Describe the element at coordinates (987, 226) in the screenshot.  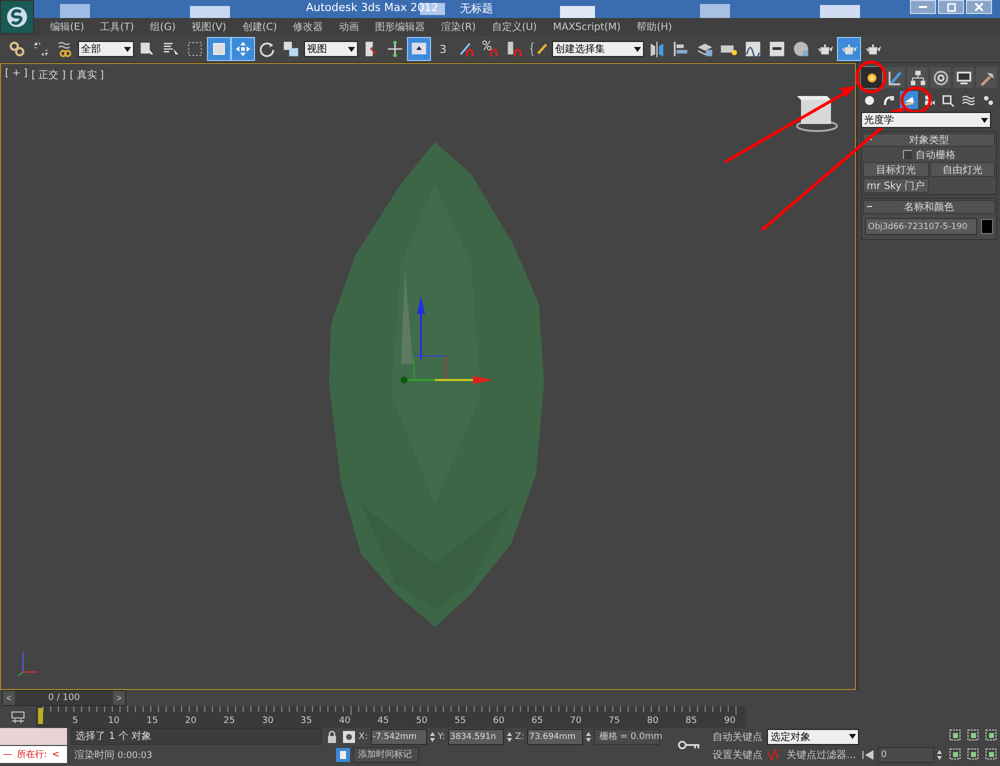
I see `color-swatch` at that location.